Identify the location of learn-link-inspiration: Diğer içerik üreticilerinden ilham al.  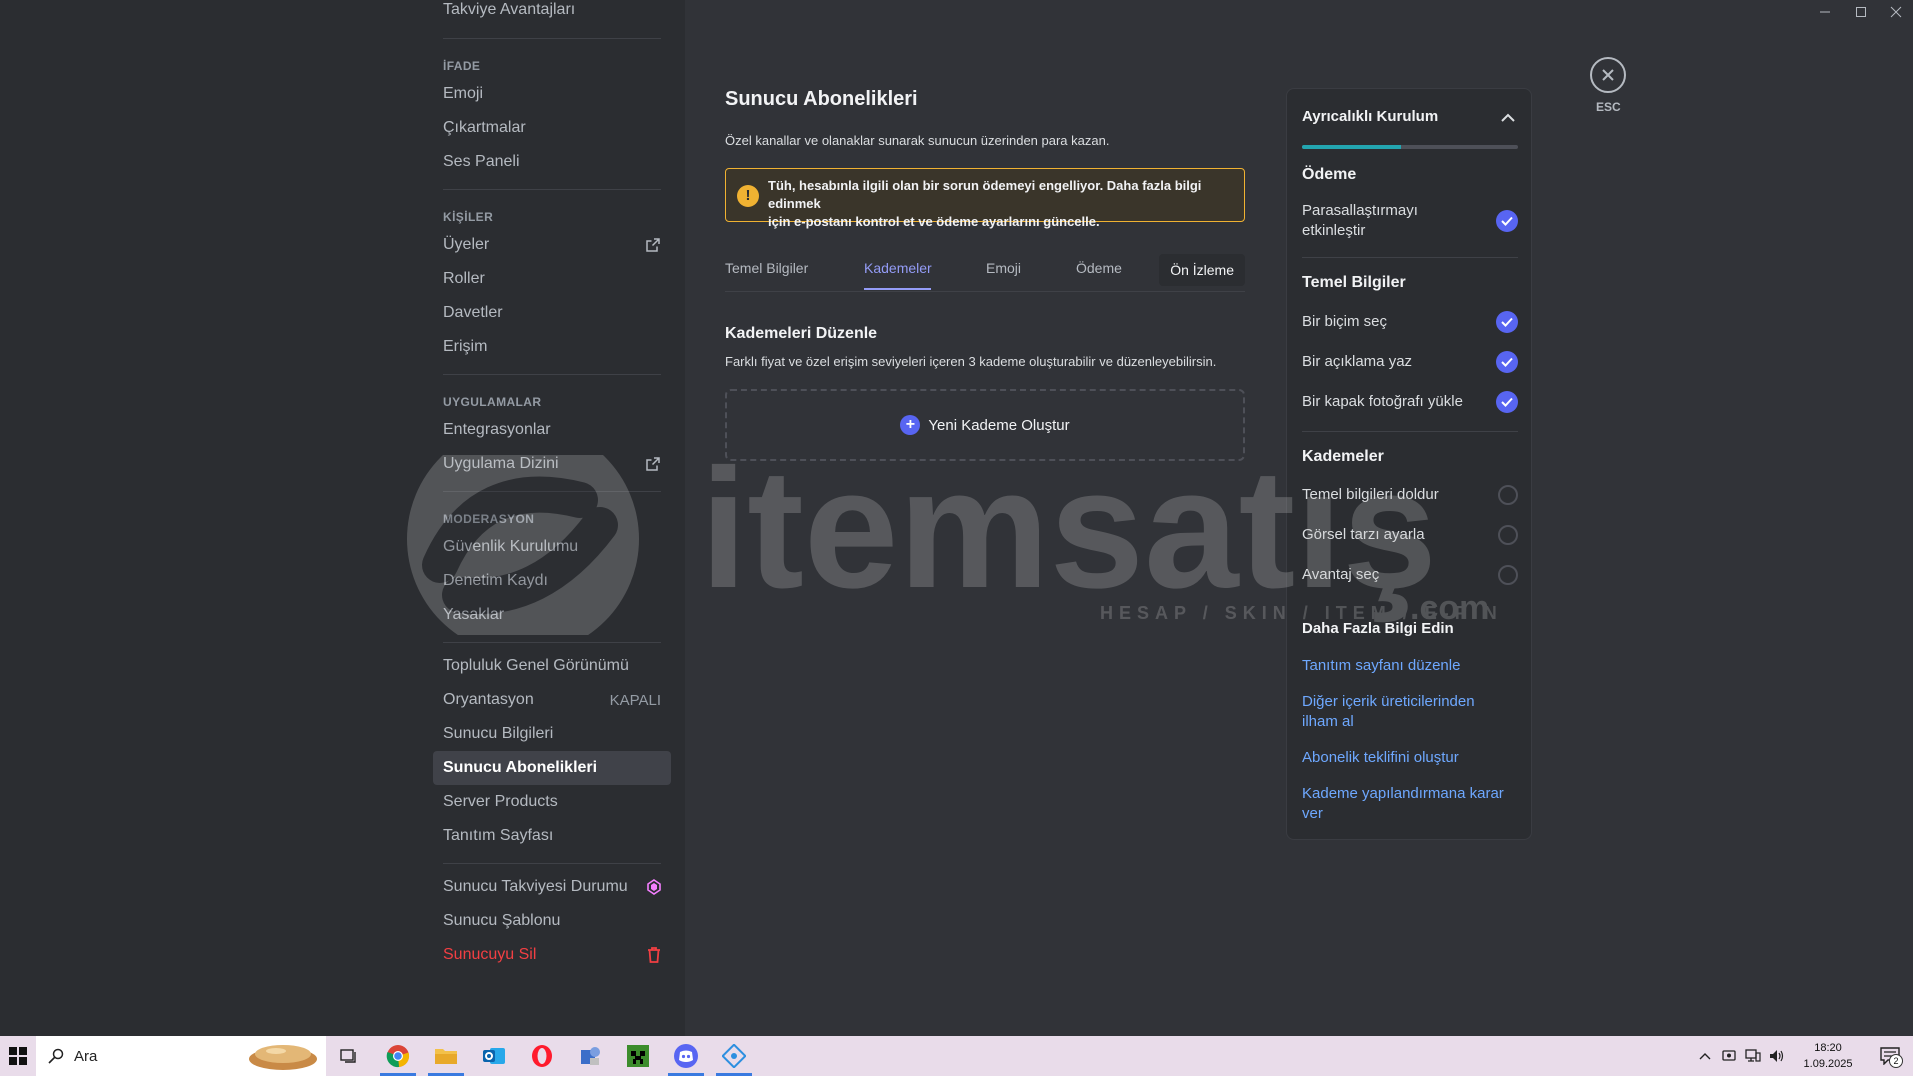
(1407, 712).